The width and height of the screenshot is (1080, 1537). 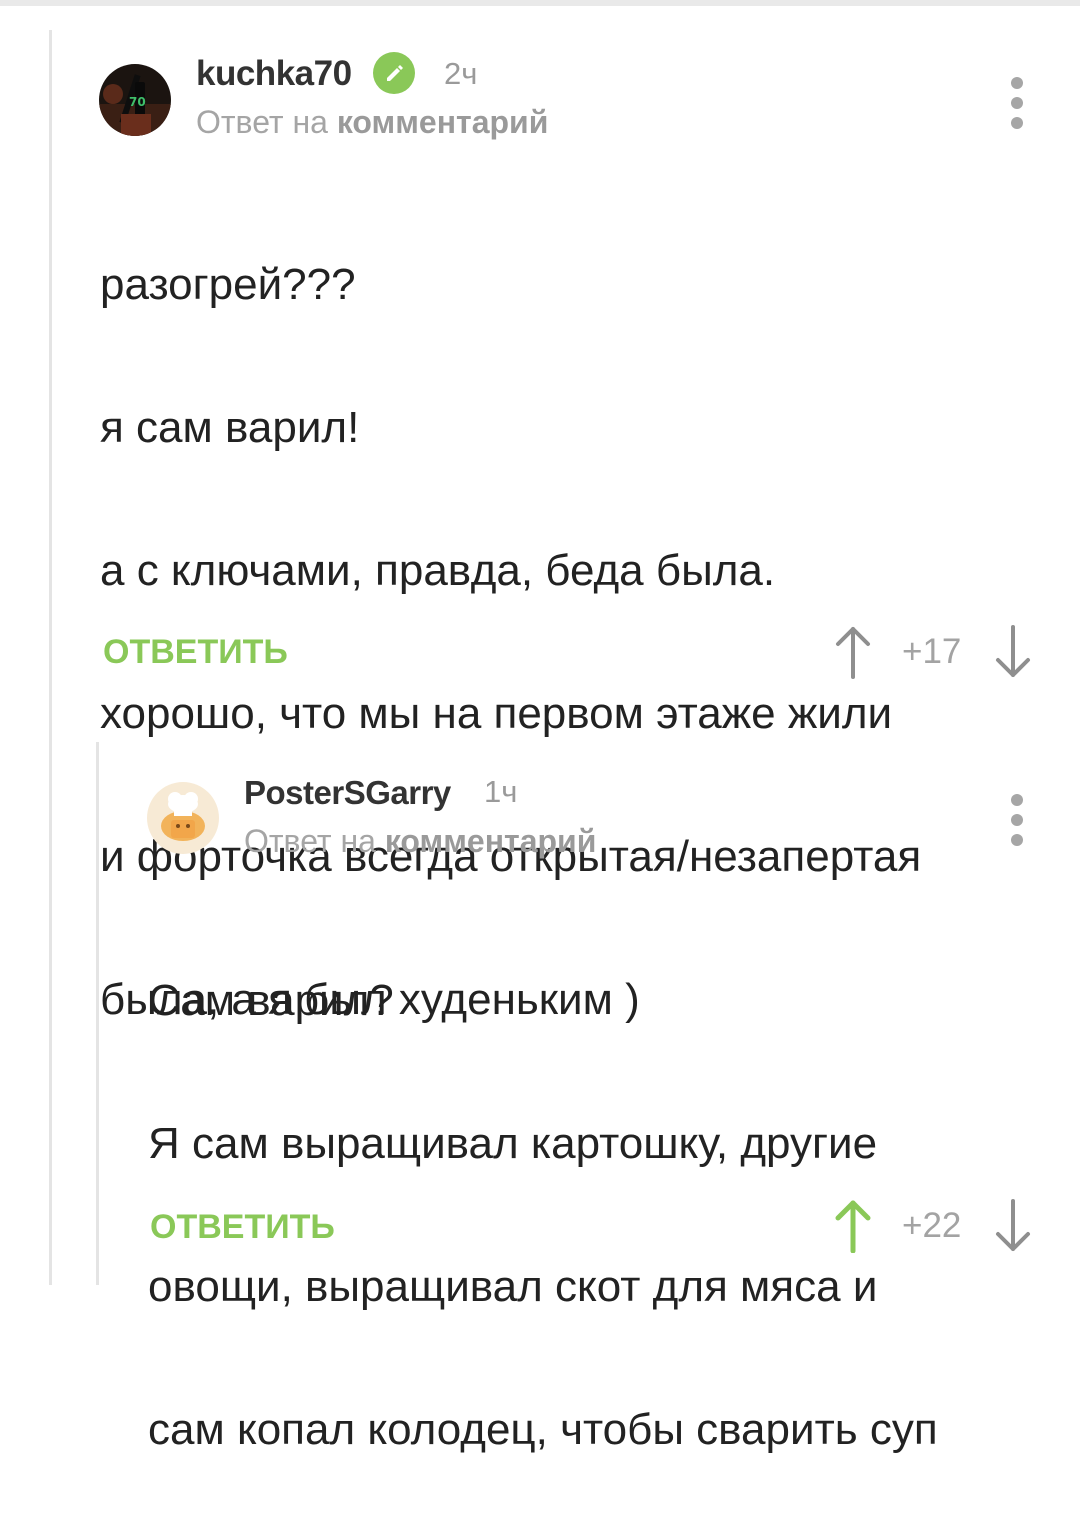 I want to click on comment-line: хорошо, что мы на первом этаже жили, so click(x=496, y=713).